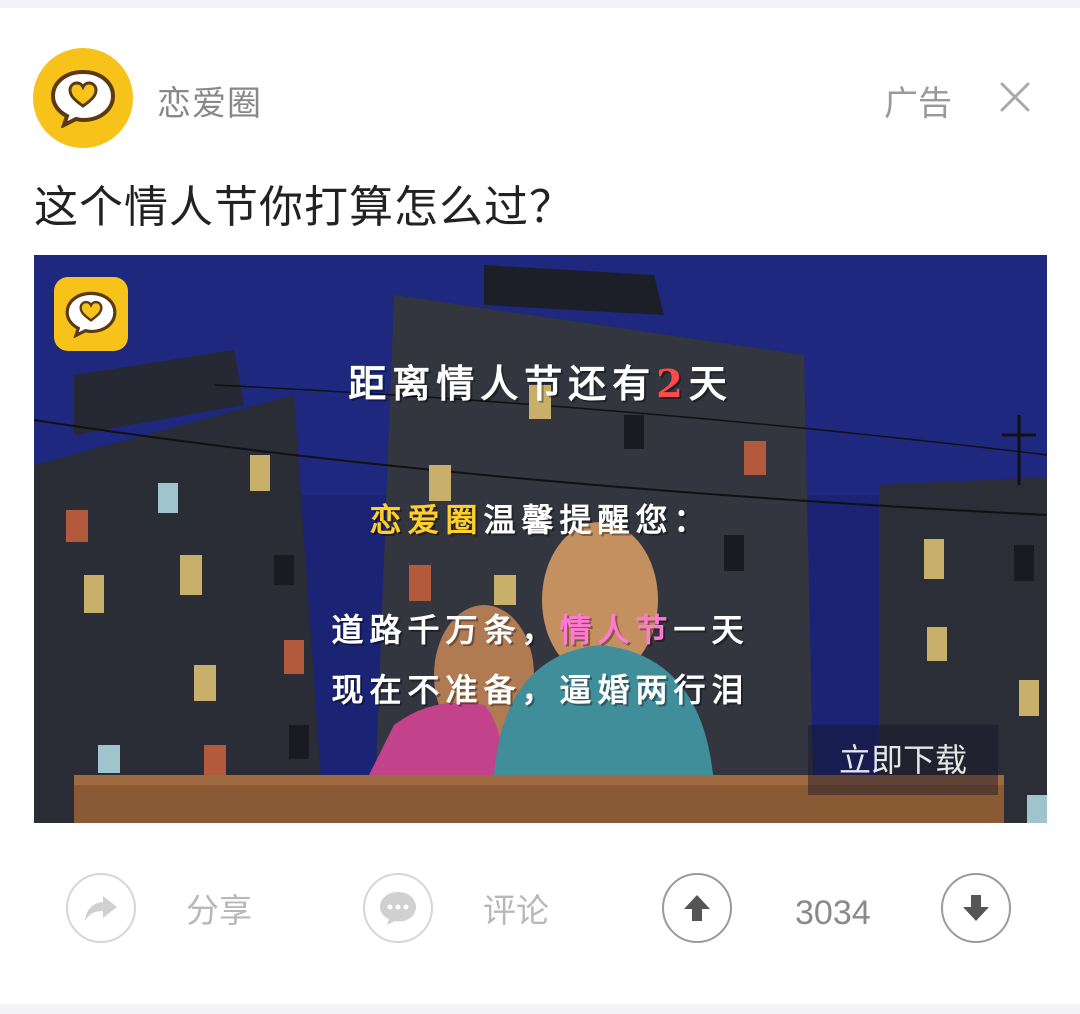  What do you see at coordinates (711, 630) in the screenshot?
I see `slogan-suffix: 一天` at bounding box center [711, 630].